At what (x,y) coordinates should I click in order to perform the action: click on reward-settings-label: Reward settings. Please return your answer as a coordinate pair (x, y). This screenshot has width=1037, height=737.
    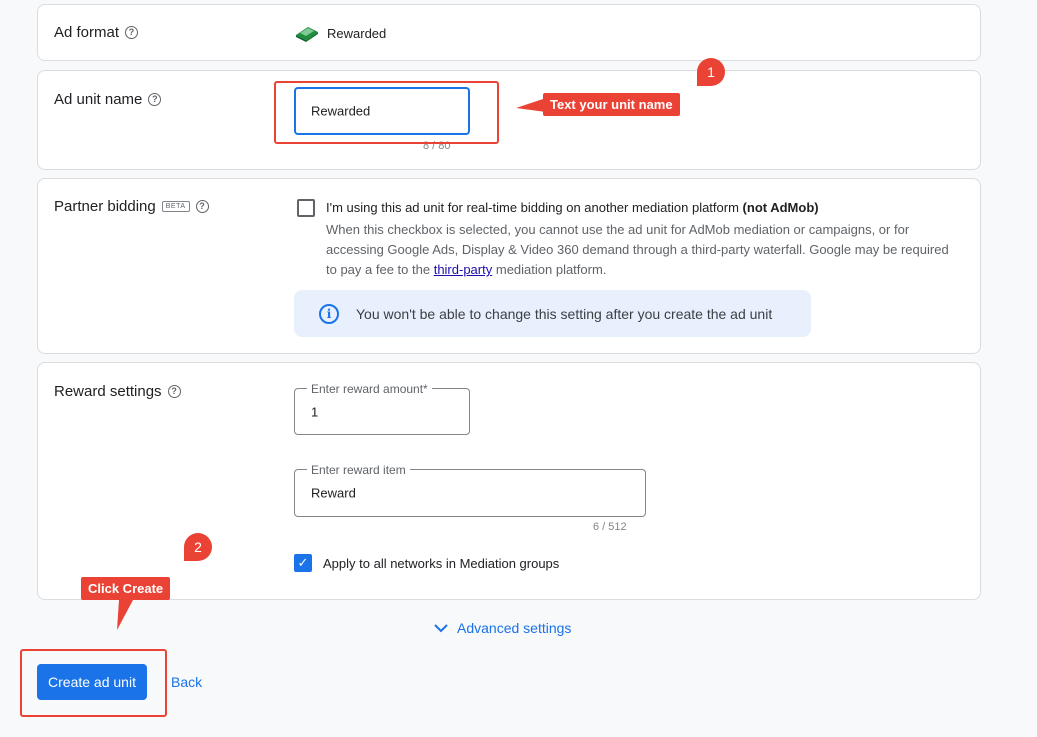
    Looking at the image, I should click on (108, 391).